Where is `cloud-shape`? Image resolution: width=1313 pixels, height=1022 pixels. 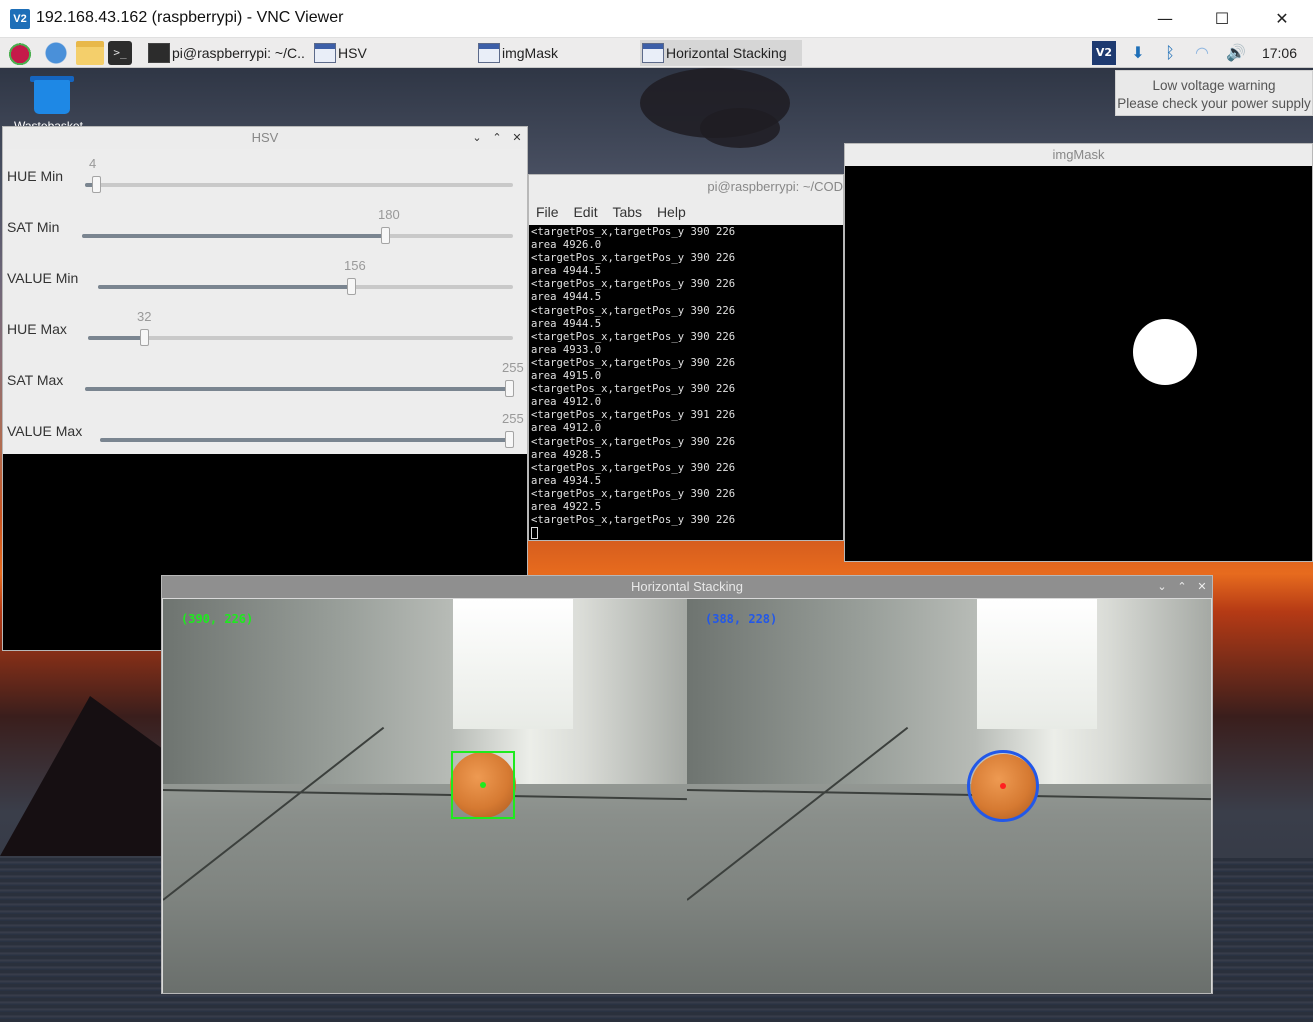 cloud-shape is located at coordinates (740, 128).